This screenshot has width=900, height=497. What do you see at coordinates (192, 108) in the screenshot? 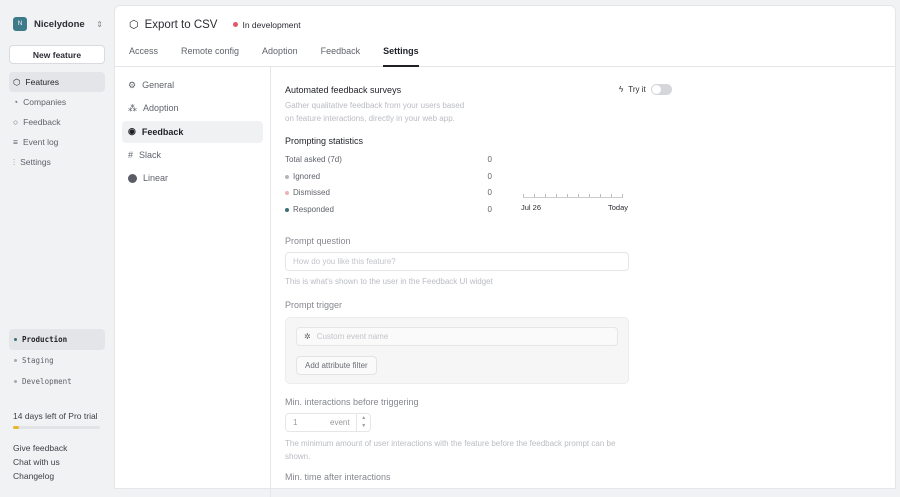
I see `subnav-adoption: ⁂ Adoption` at bounding box center [192, 108].